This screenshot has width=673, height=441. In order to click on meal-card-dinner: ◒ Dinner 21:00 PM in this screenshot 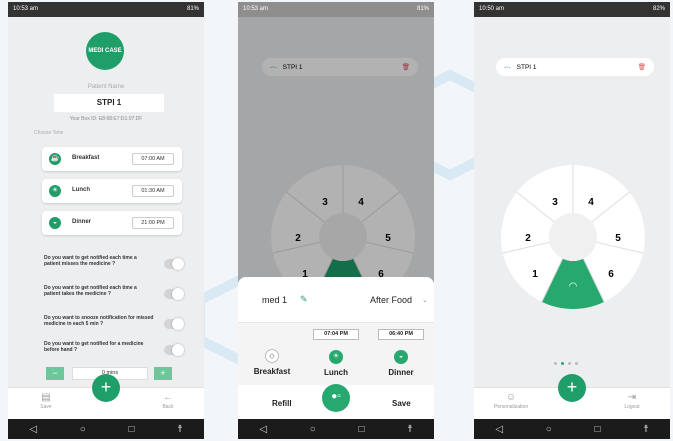, I will do `click(112, 223)`.